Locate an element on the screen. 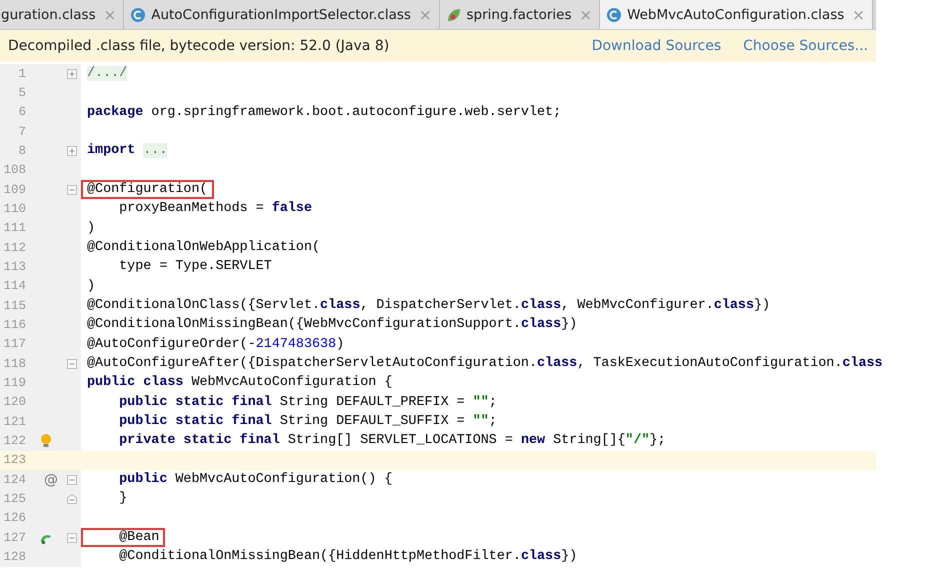 The height and width of the screenshot is (568, 925). fold-end-icon is located at coordinates (72, 499).